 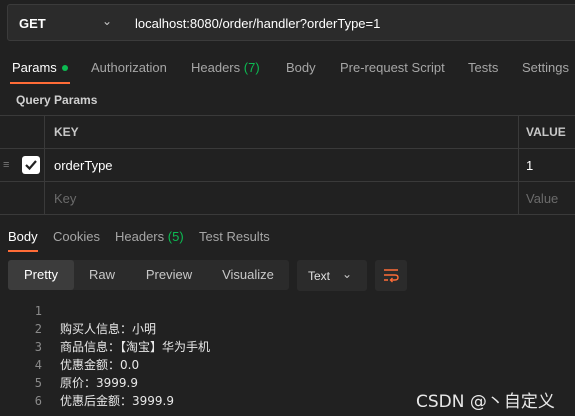 What do you see at coordinates (38, 401) in the screenshot?
I see `line-number: 6` at bounding box center [38, 401].